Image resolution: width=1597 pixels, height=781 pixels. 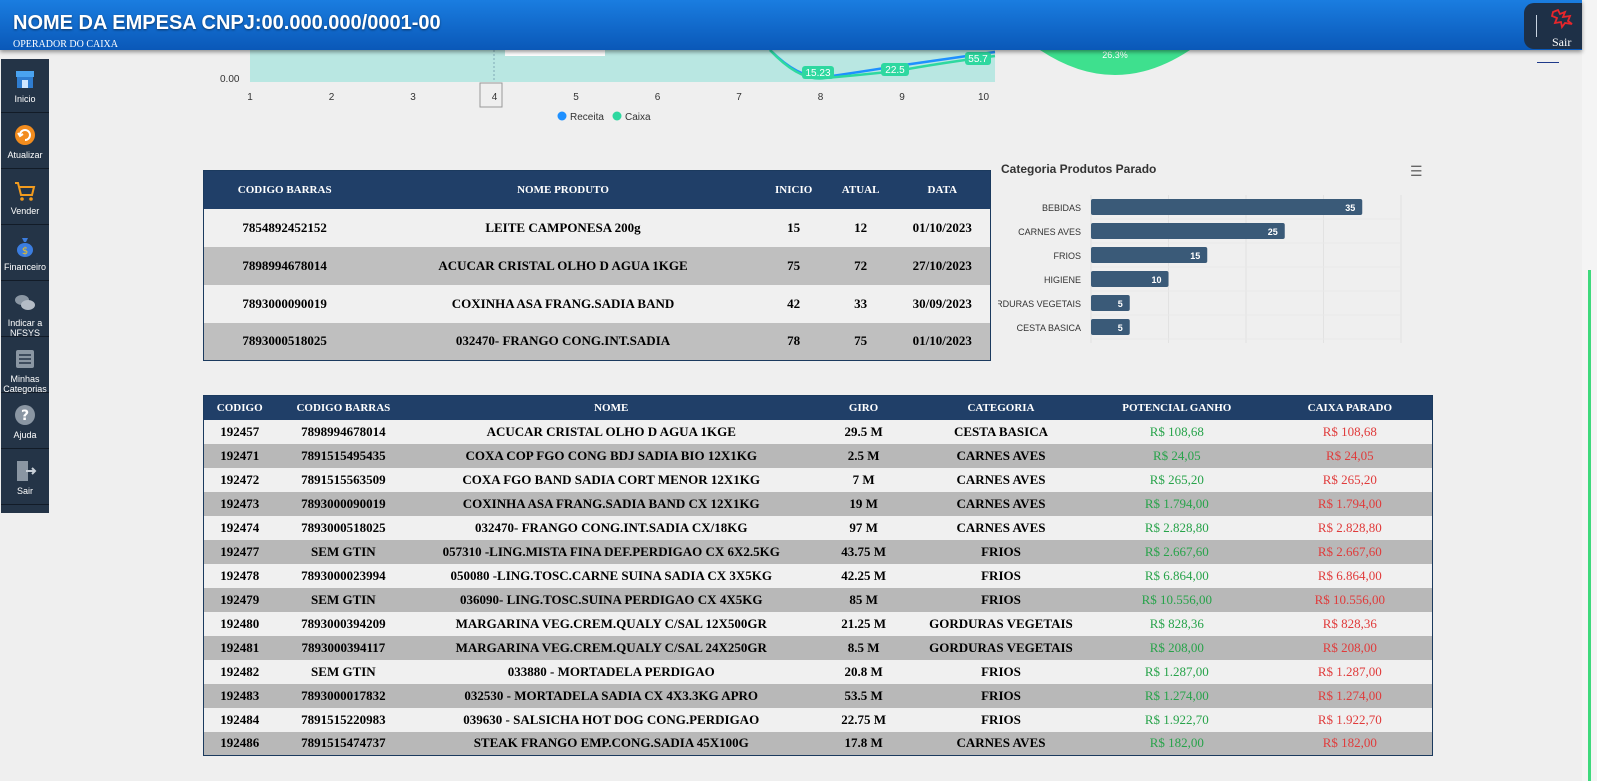 I want to click on bar-value-label: 5, so click(x=1120, y=328).